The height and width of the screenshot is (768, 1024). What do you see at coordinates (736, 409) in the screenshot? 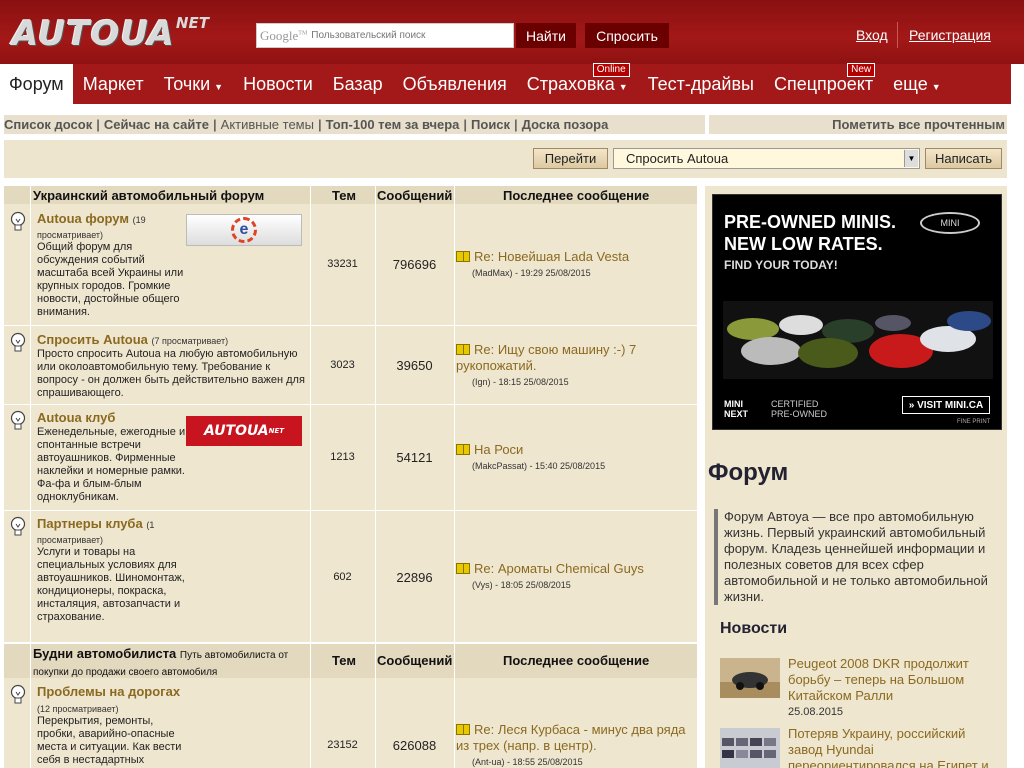
I see `ad-mini-next: MINI NEXT` at bounding box center [736, 409].